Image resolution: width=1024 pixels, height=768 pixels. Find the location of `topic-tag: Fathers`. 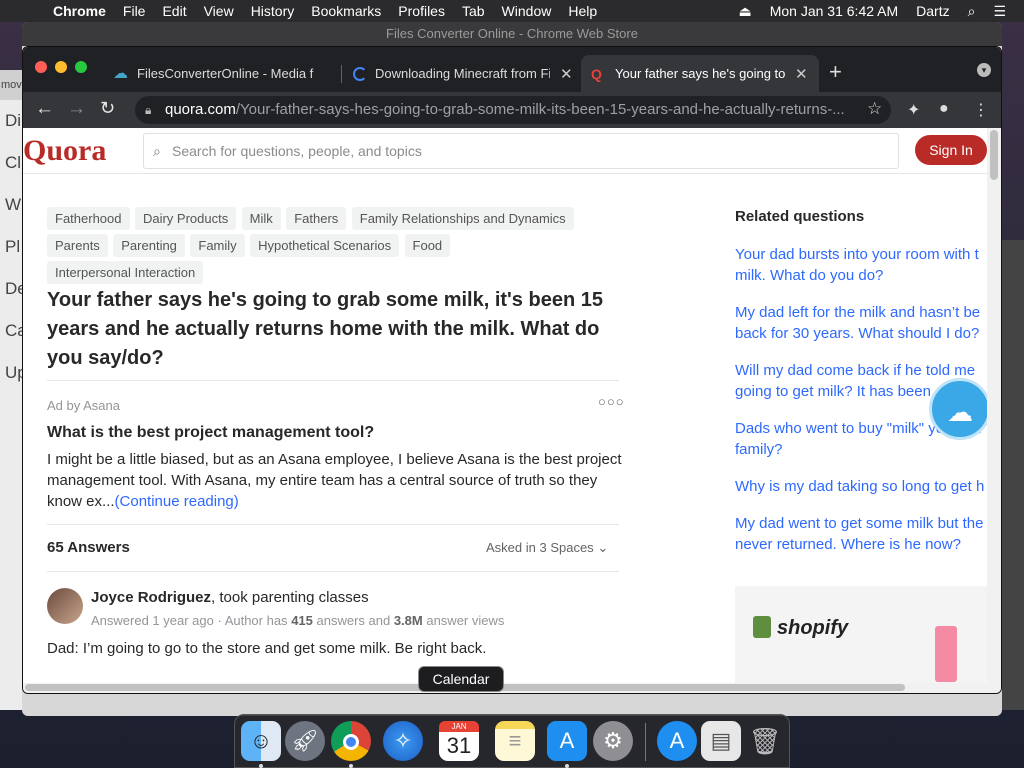

topic-tag: Fathers is located at coordinates (316, 218).